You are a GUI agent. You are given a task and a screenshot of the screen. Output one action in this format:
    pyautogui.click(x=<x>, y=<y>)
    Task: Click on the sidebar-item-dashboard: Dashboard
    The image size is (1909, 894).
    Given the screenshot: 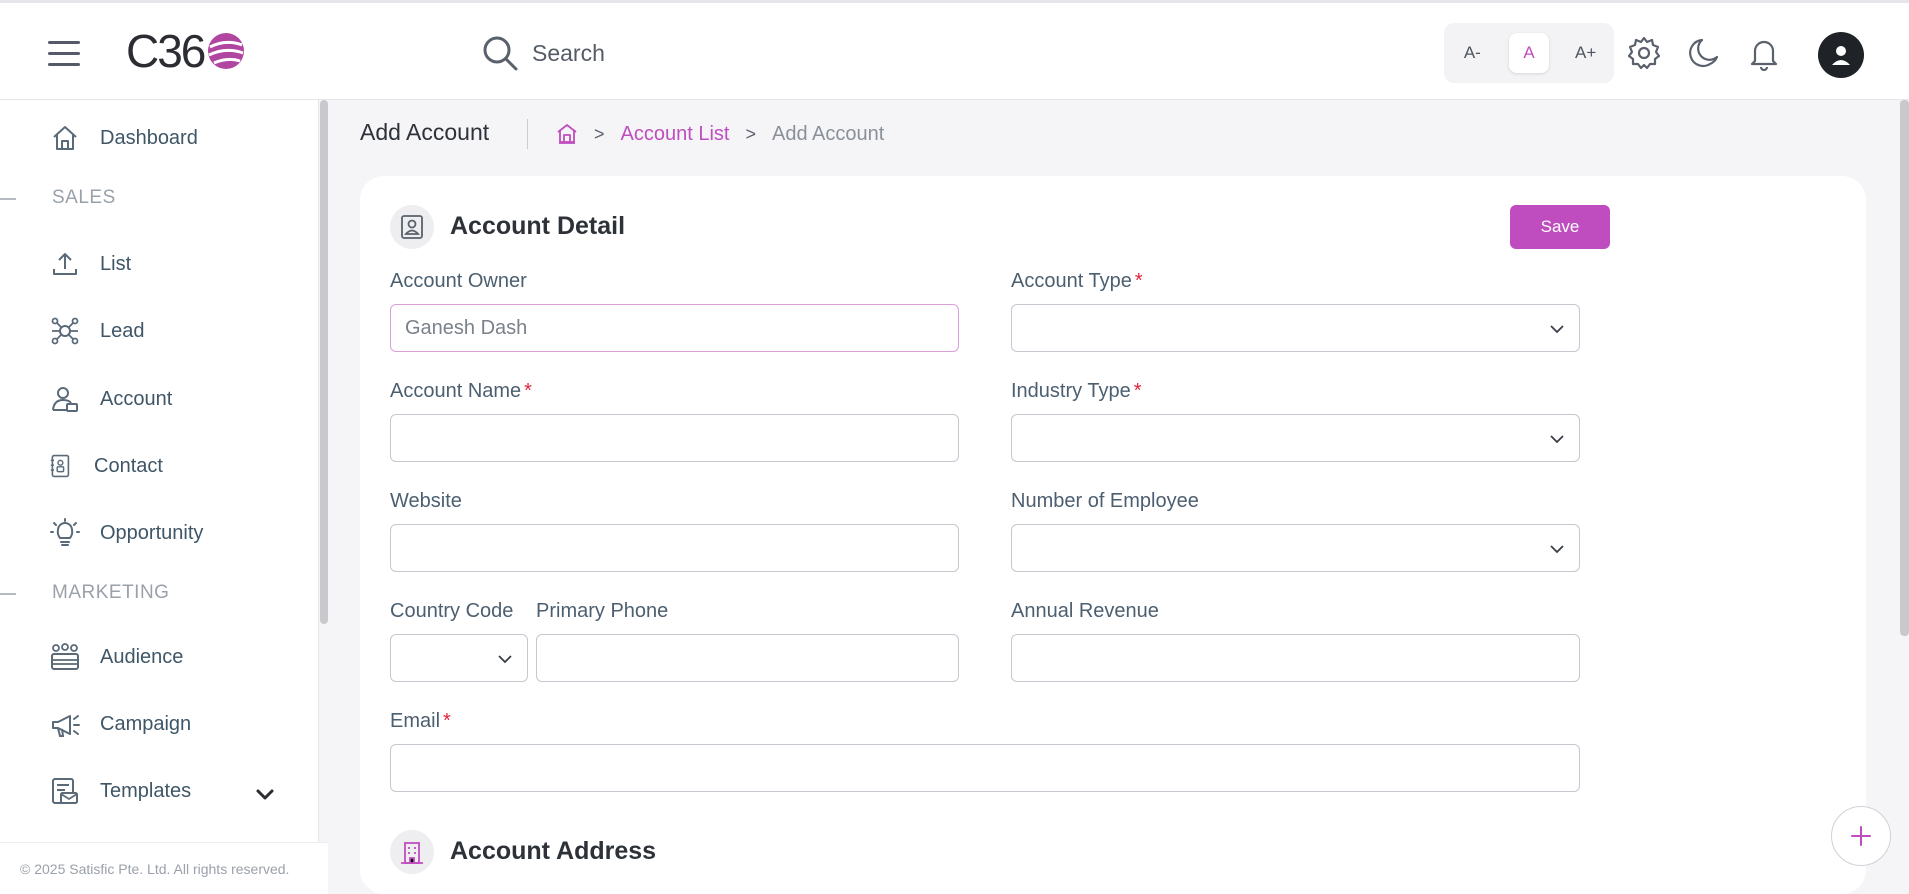 What is the action you would take?
    pyautogui.click(x=124, y=138)
    